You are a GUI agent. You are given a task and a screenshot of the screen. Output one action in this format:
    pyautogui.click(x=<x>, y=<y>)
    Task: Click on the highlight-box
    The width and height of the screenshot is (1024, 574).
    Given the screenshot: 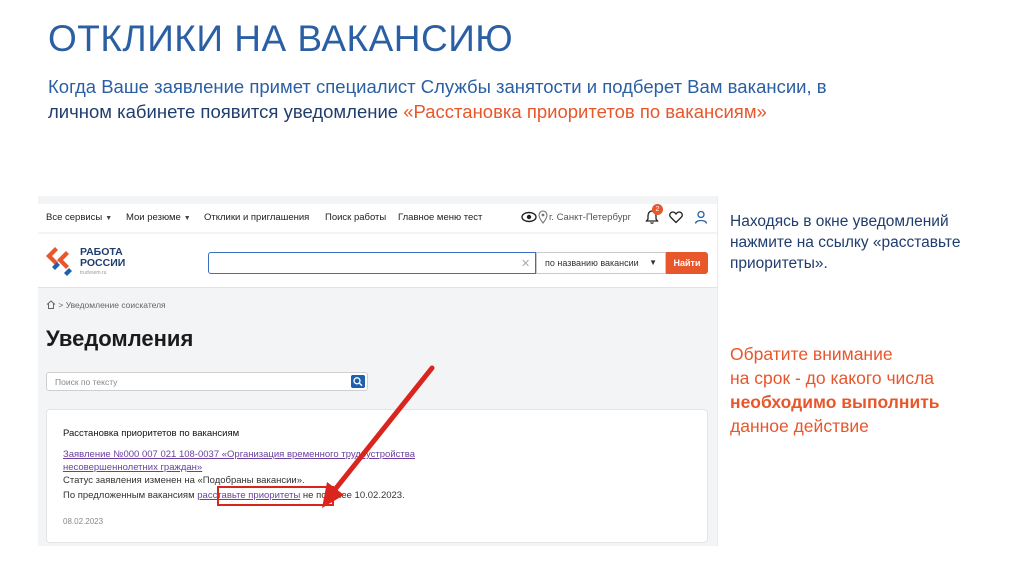 What is the action you would take?
    pyautogui.click(x=275, y=496)
    